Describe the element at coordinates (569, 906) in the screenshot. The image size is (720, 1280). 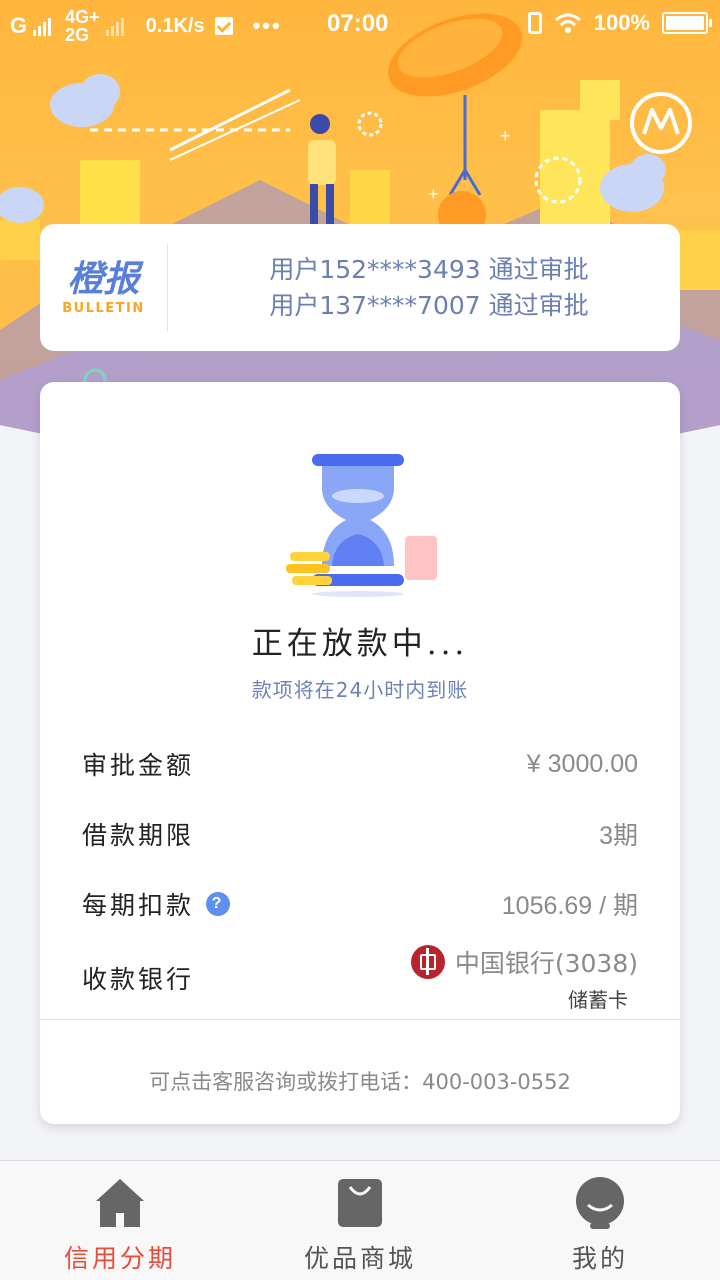
I see `installment-value: 1056.69 / 期` at that location.